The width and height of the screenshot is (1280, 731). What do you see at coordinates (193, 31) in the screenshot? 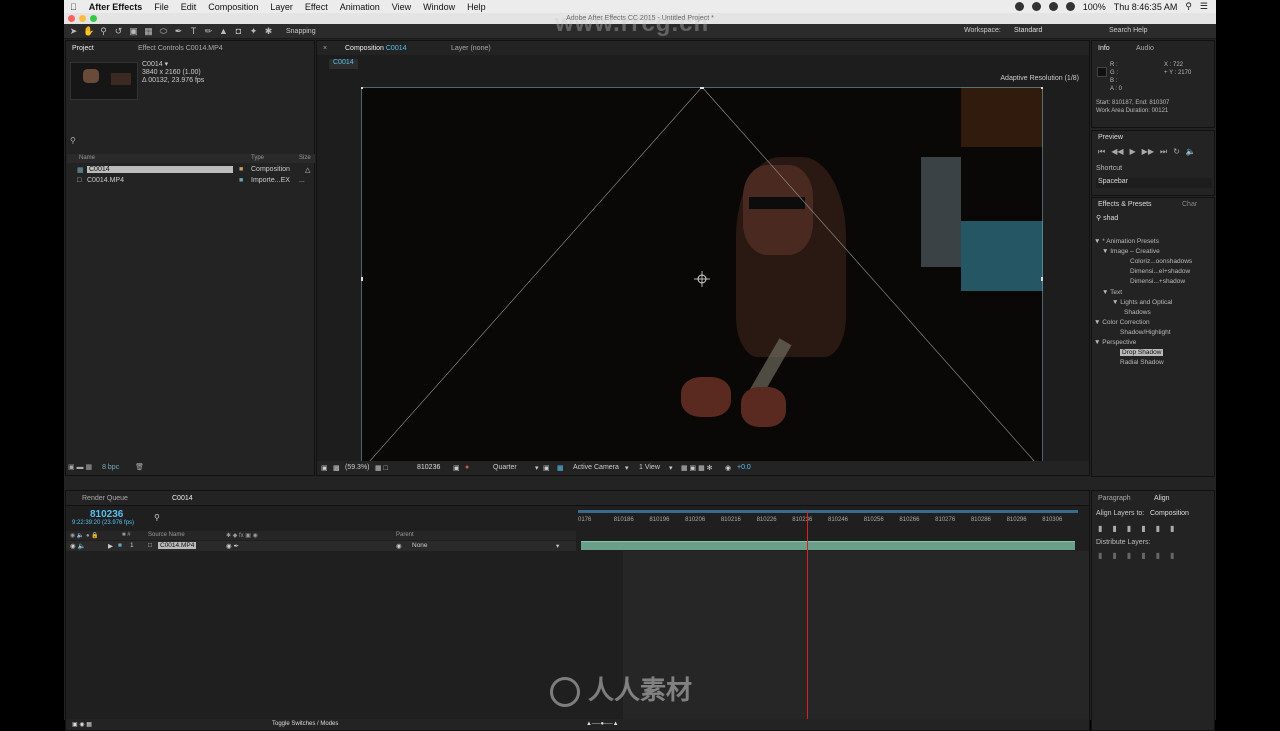
I see `type-tool-icon: T` at bounding box center [193, 31].